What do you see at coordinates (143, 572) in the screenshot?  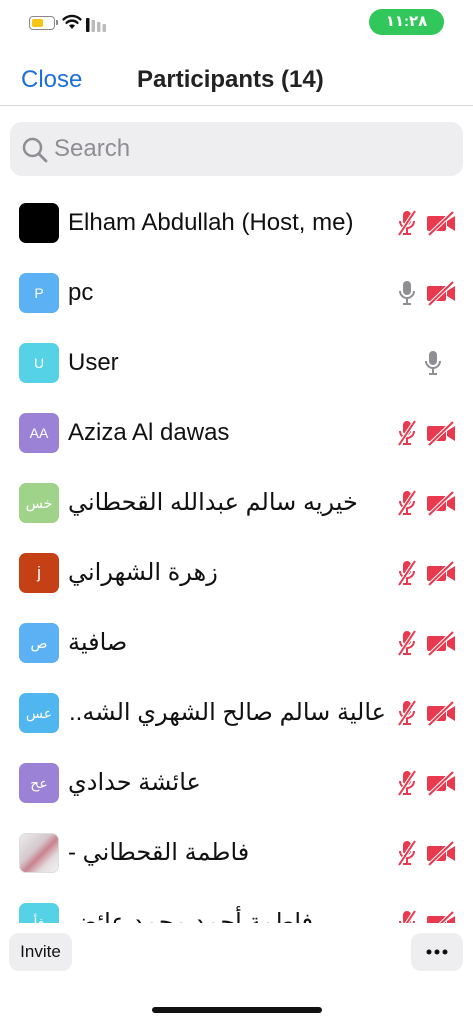 I see `participant-name: زهرة الشهراني` at bounding box center [143, 572].